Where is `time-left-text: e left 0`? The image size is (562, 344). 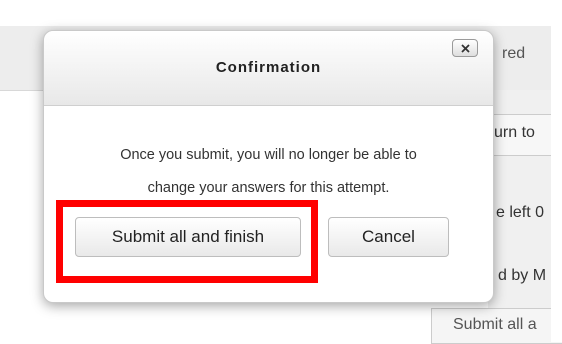
time-left-text: e left 0 is located at coordinates (520, 212).